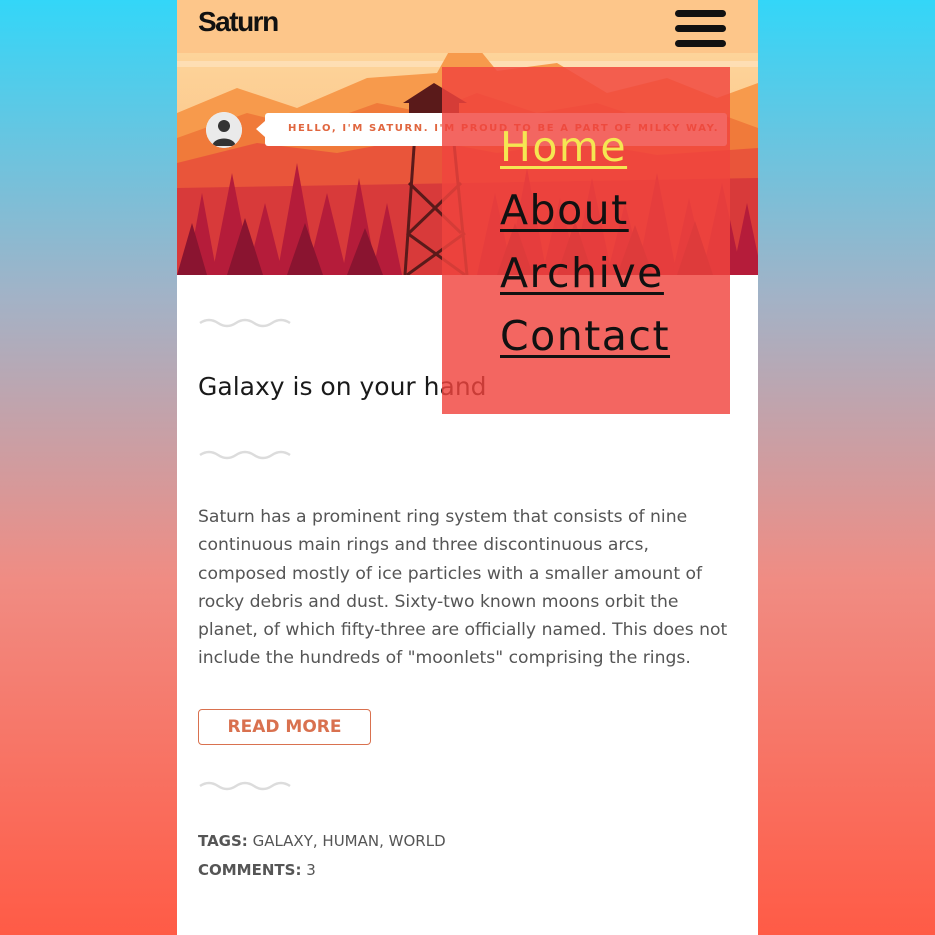  I want to click on site-logo: Saturn, so click(238, 22).